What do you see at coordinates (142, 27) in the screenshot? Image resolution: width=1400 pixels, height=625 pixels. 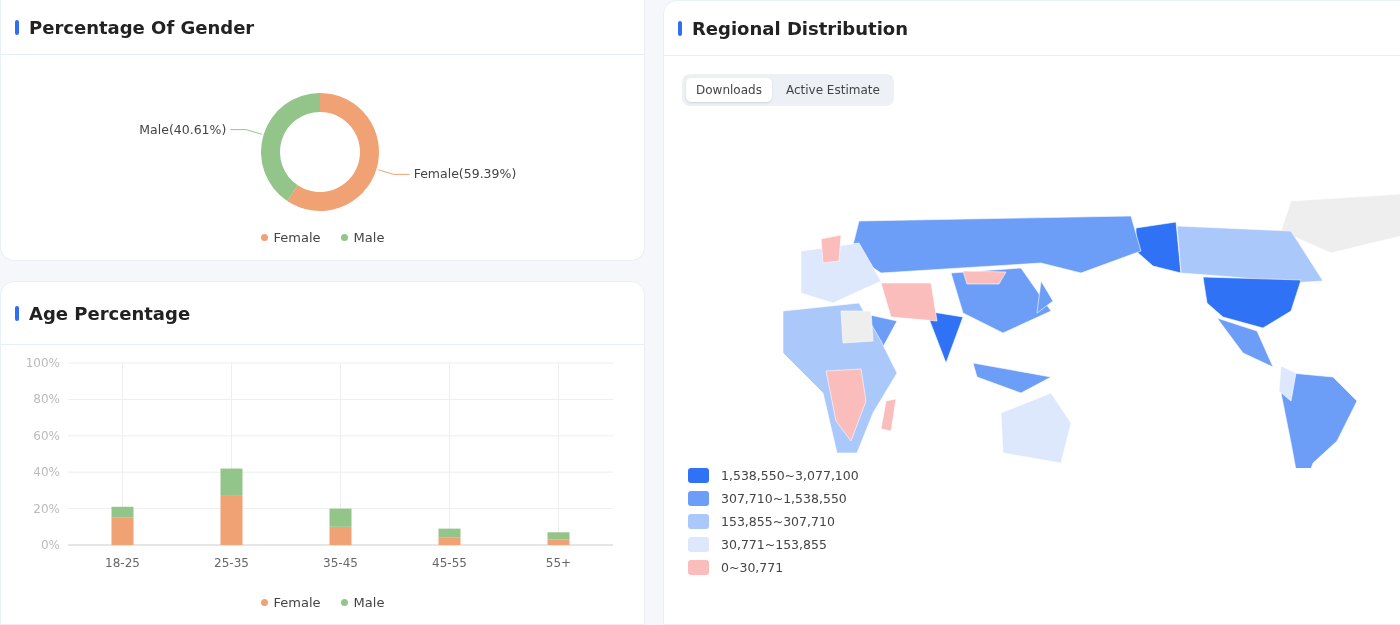 I see `panel-title: Percentage Of Gender` at bounding box center [142, 27].